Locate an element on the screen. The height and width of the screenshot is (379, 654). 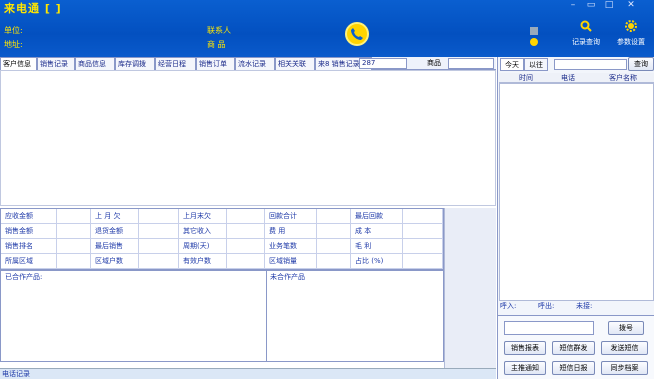
settings-label: 参数设置 is located at coordinates (631, 42).